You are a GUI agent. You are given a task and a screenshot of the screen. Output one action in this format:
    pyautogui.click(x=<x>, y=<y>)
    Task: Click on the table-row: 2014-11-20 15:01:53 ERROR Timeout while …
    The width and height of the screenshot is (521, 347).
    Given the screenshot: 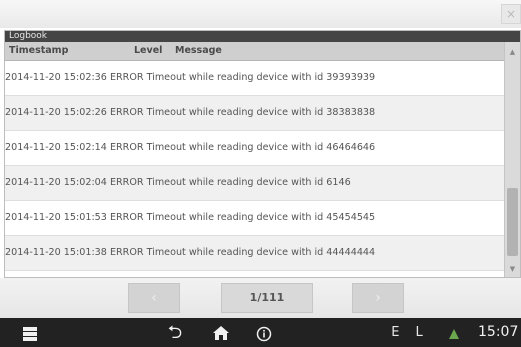 What is the action you would take?
    pyautogui.click(x=255, y=218)
    